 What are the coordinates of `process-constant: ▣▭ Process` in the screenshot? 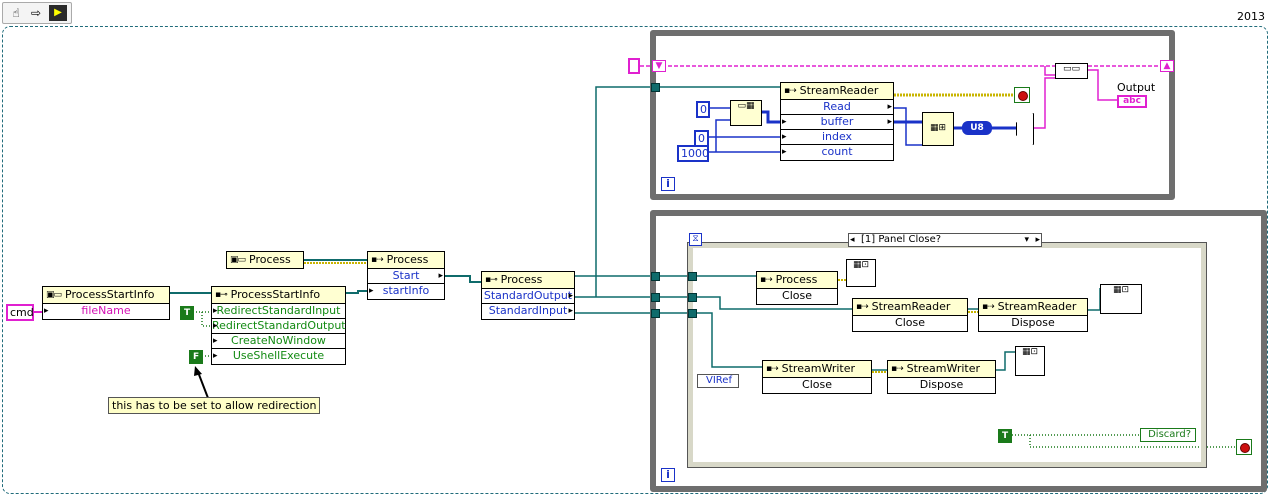 It's located at (265, 260).